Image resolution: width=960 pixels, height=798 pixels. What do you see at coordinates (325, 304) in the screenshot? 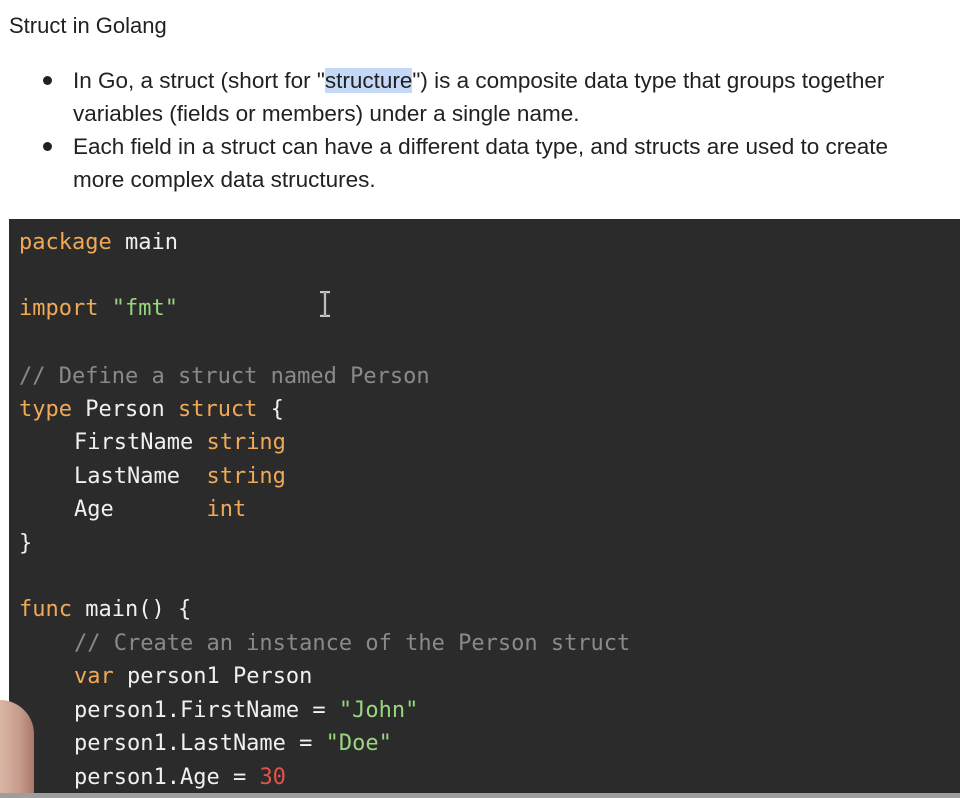
I see `text-cursor-icon` at bounding box center [325, 304].